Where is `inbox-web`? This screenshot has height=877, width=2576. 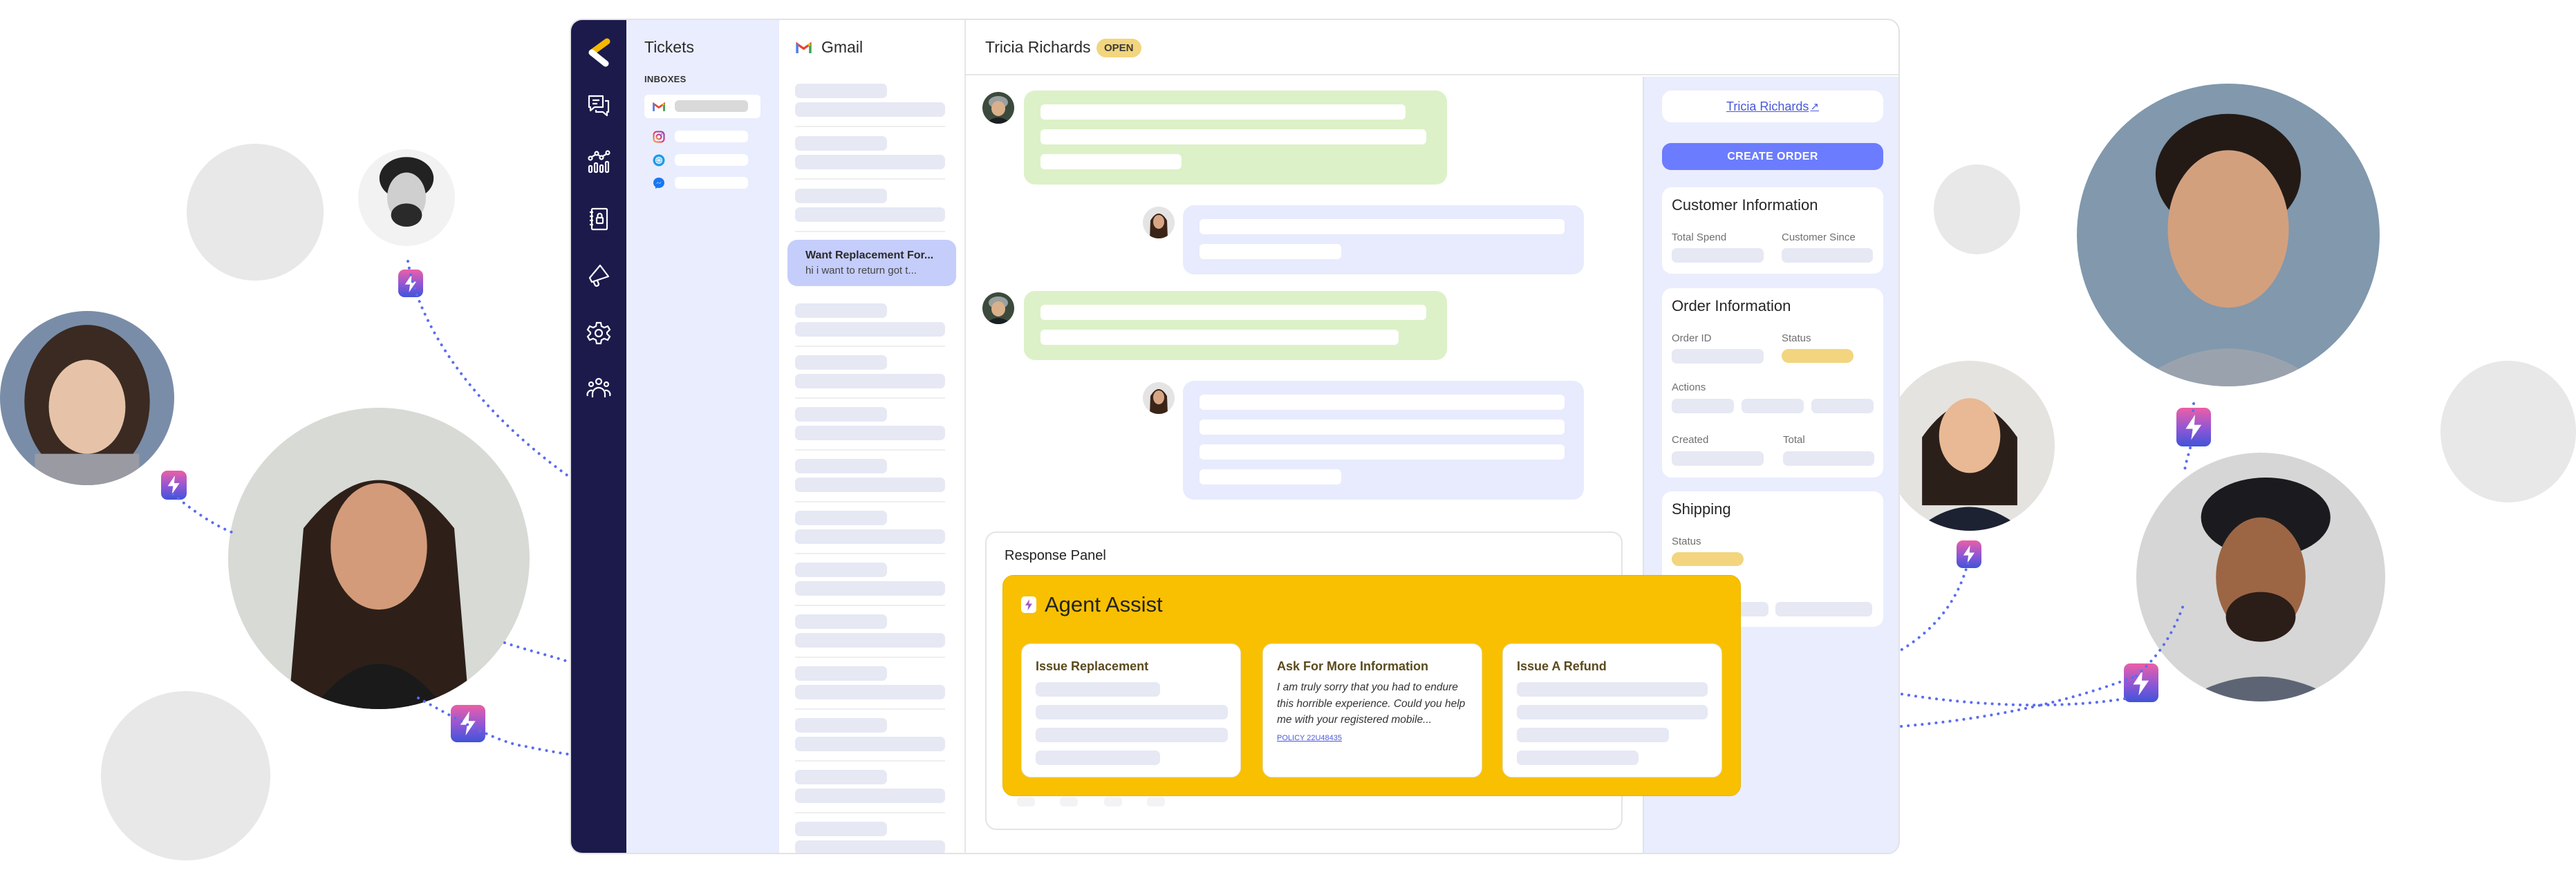
inbox-web is located at coordinates (702, 161).